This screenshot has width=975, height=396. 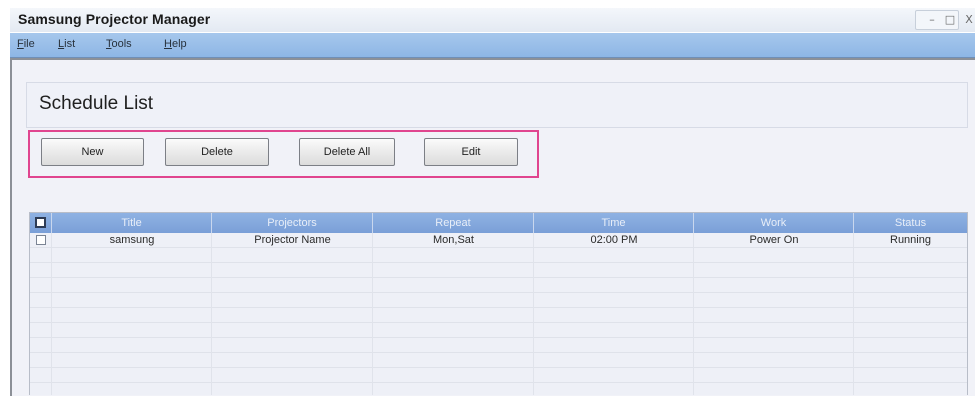 What do you see at coordinates (119, 44) in the screenshot?
I see `menu-tools: Tools` at bounding box center [119, 44].